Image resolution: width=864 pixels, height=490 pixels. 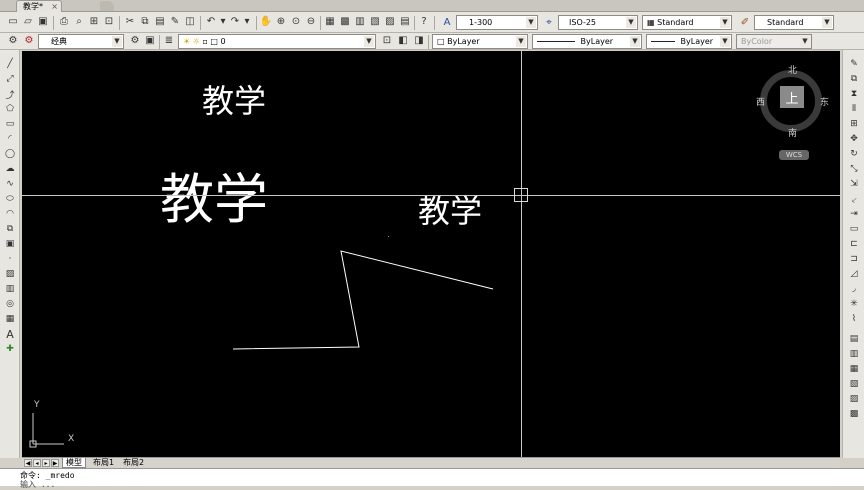 What do you see at coordinates (160, 22) in the screenshot?
I see `paste-icon: ▤` at bounding box center [160, 22].